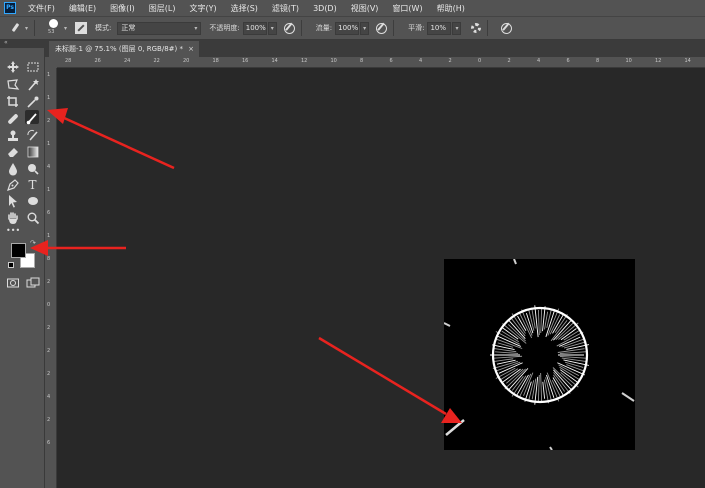  Describe the element at coordinates (97, 61) in the screenshot. I see `ruler-tick-label: 26` at that location.